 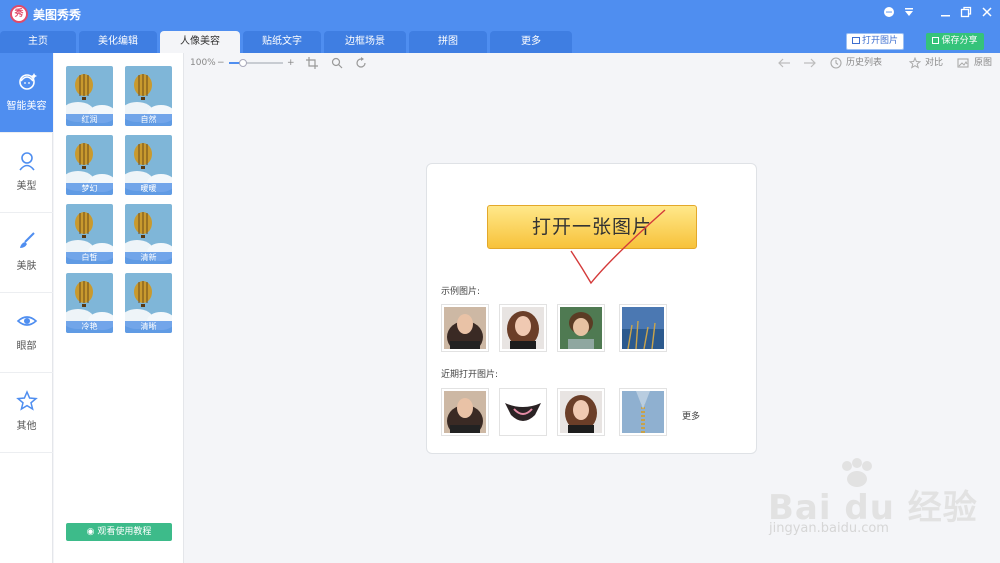 What do you see at coordinates (26, 321) in the screenshot?
I see `eye-icon` at bounding box center [26, 321].